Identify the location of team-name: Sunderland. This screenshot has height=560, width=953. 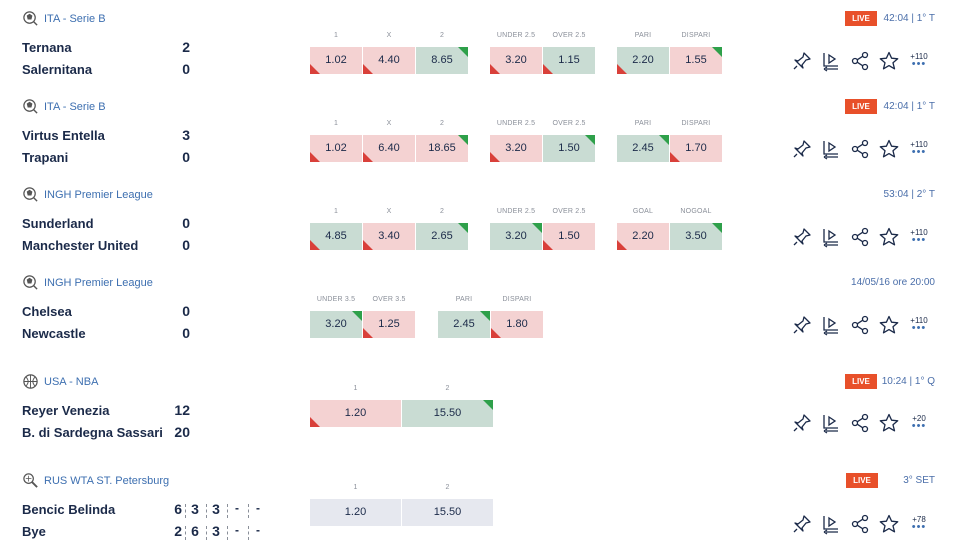
(58, 223).